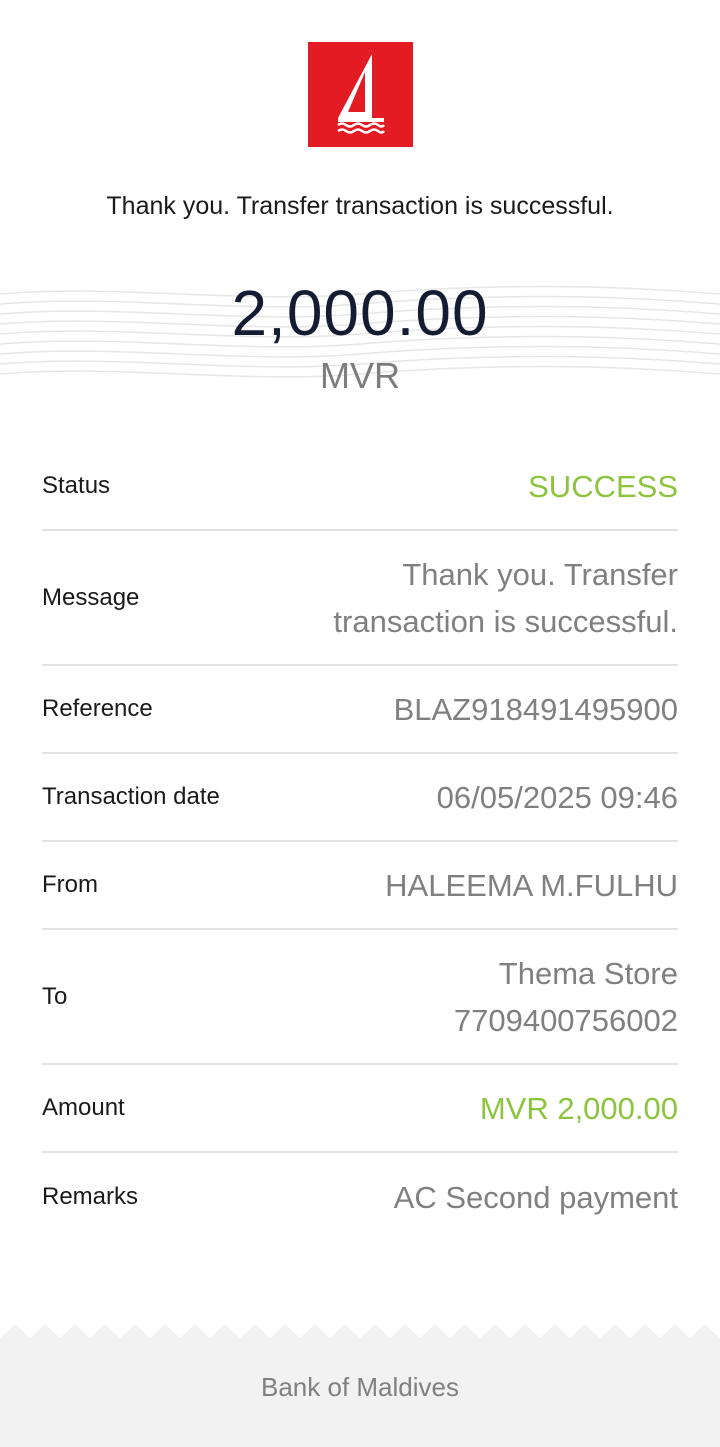 This screenshot has height=1447, width=720. Describe the element at coordinates (578, 1108) in the screenshot. I see `amount-detail-value: MVR 2,000.00` at that location.